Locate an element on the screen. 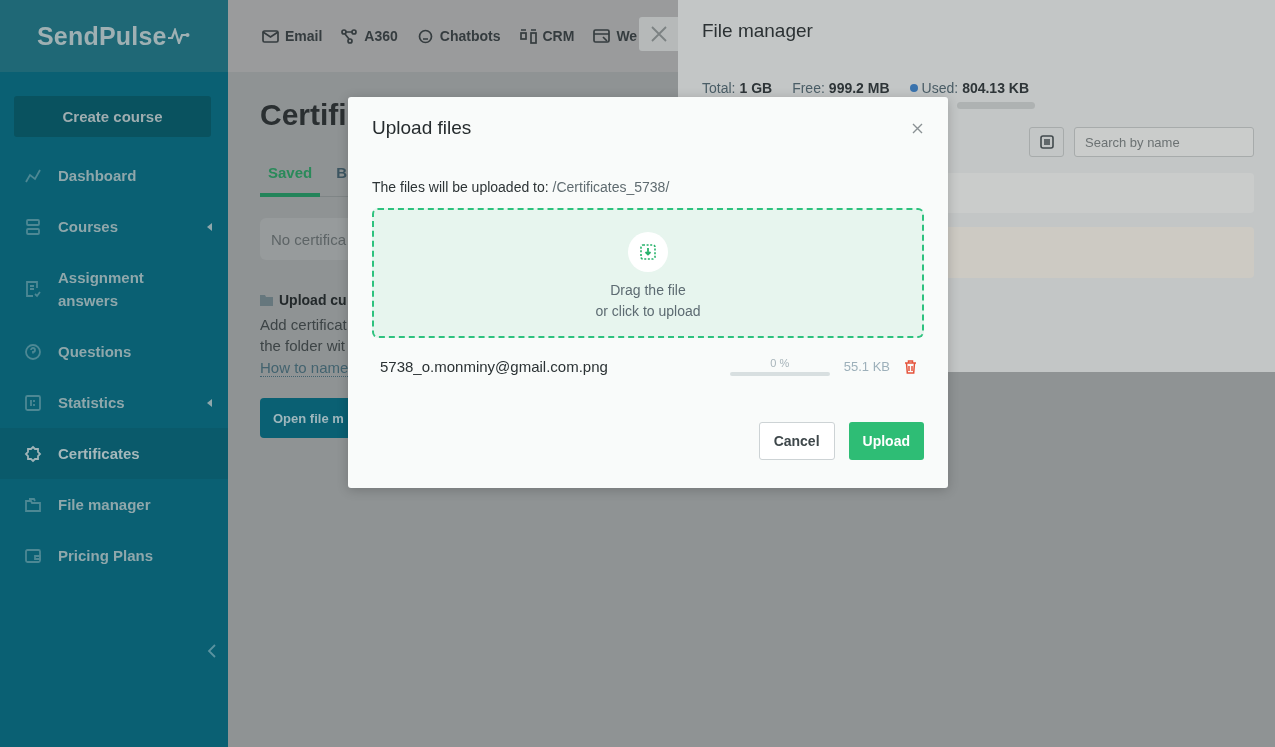  stat-label: Used: is located at coordinates (940, 88).